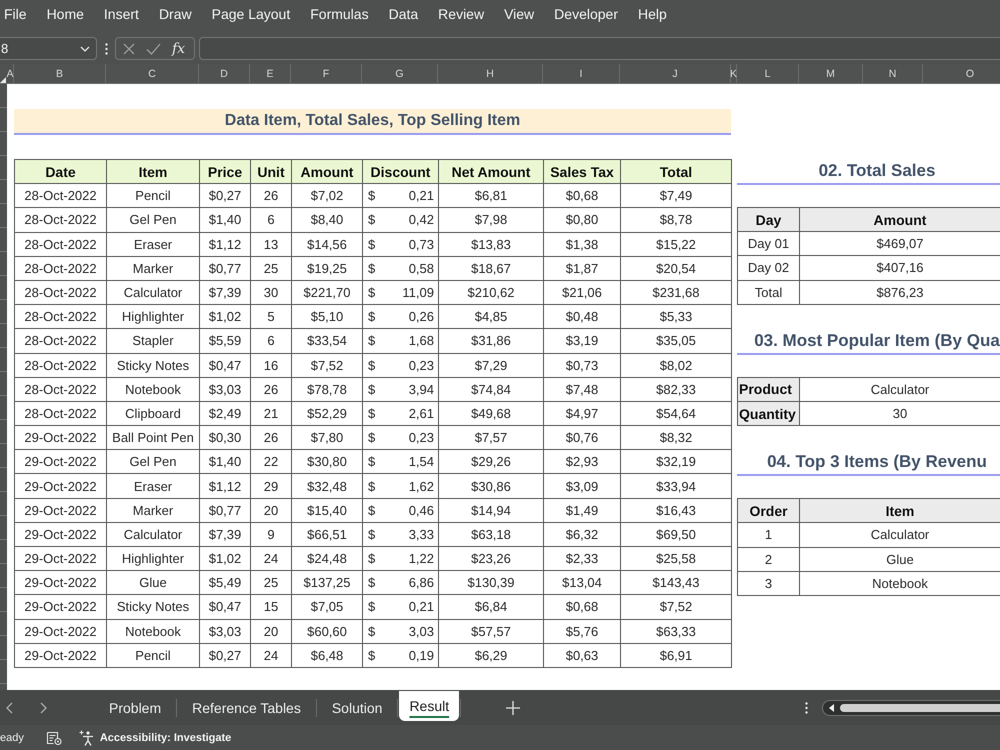 This screenshot has width=1000, height=750. I want to click on table-cell: $19,25, so click(327, 268).